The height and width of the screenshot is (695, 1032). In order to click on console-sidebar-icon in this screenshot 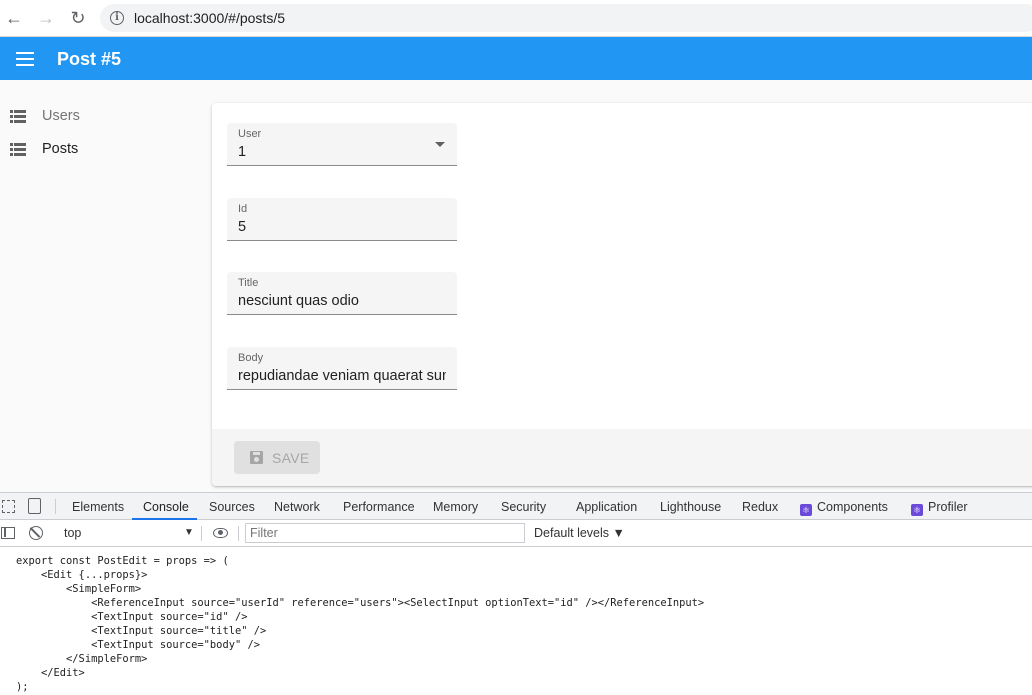, I will do `click(8, 533)`.